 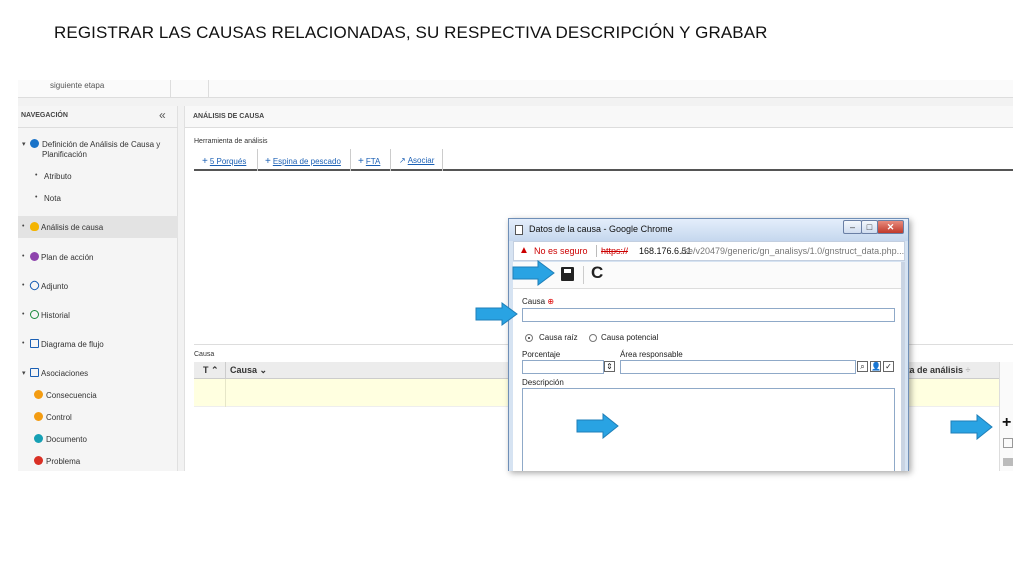 I want to click on sidebar-item-label: Consecuencia, so click(x=71, y=395).